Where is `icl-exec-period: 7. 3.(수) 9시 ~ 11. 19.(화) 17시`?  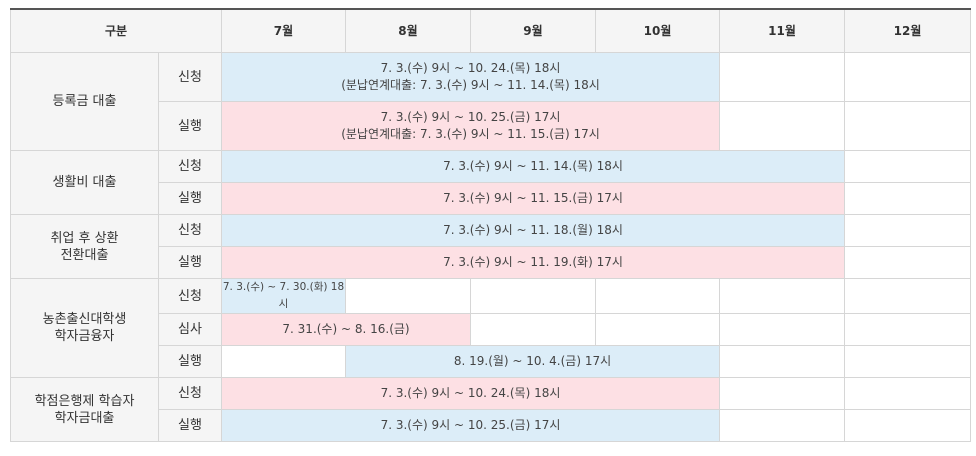
icl-exec-period: 7. 3.(수) 9시 ~ 11. 19.(화) 17시 is located at coordinates (533, 262).